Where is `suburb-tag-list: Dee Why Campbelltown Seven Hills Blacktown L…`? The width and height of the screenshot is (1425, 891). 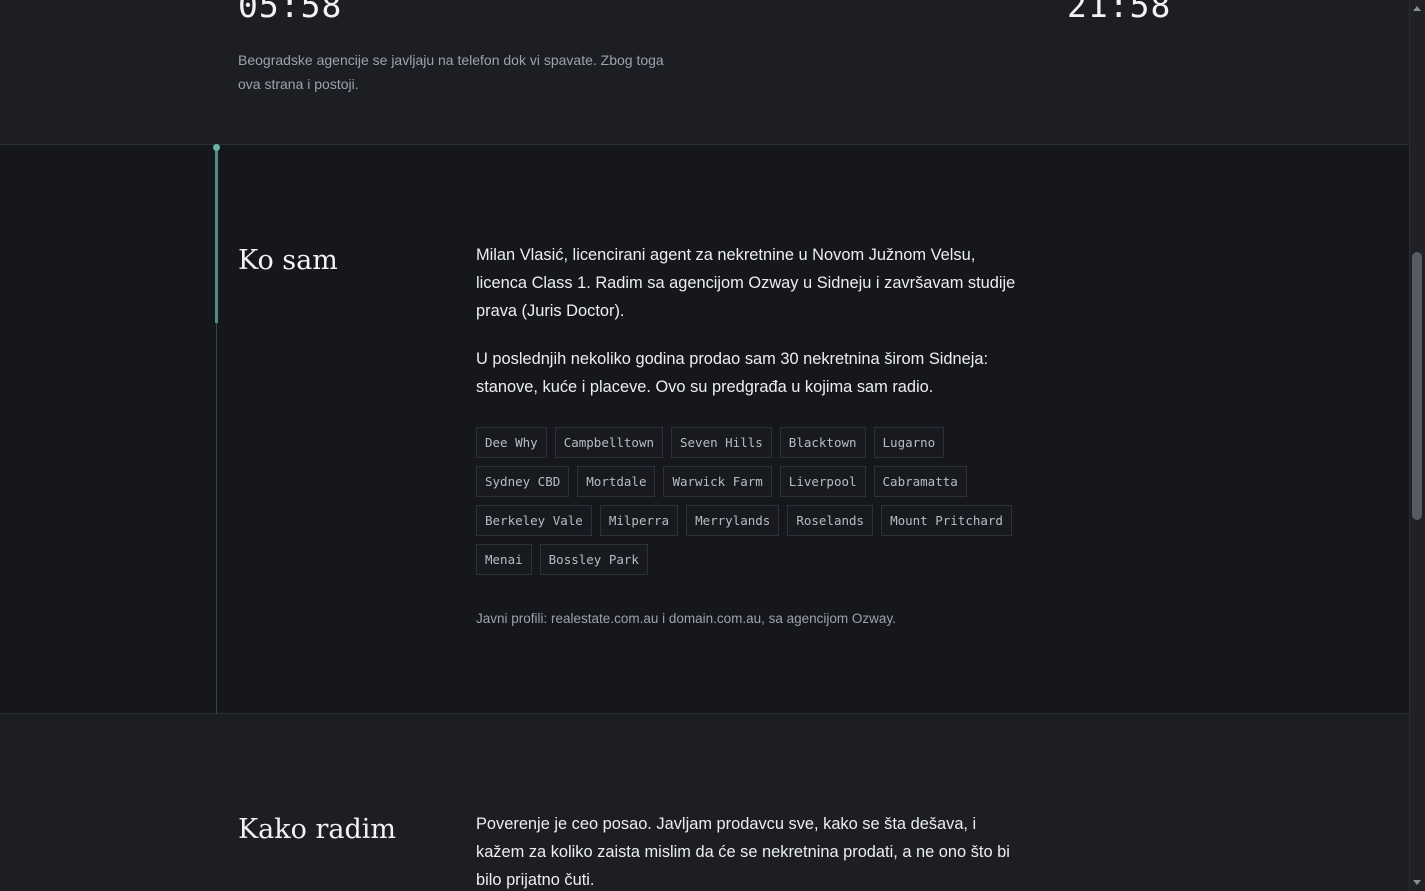
suburb-tag-list: Dee Why Campbelltown Seven Hills Blacktown L… is located at coordinates (751, 501).